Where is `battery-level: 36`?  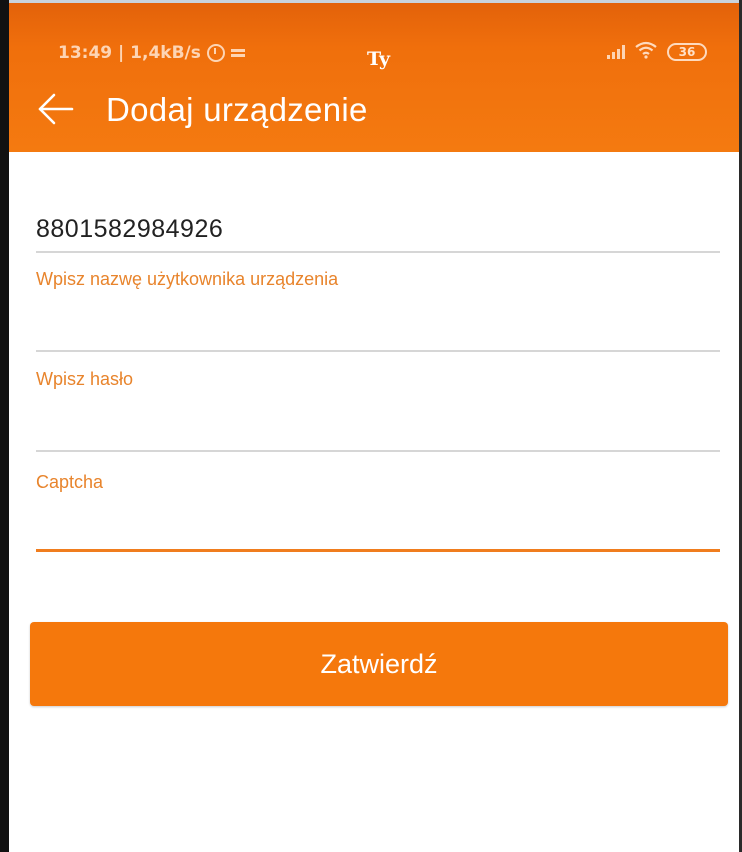
battery-level: 36 is located at coordinates (687, 51).